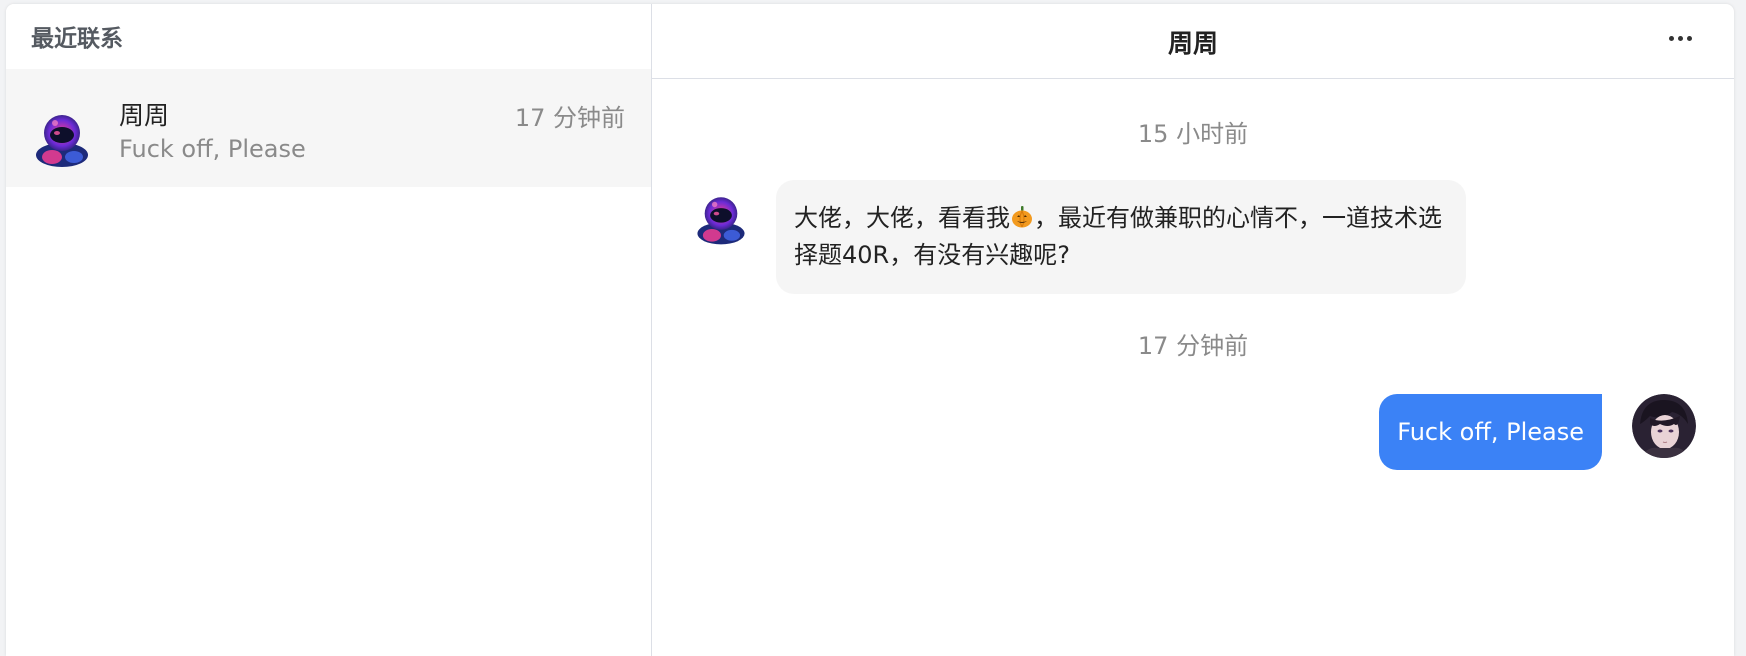 Image resolution: width=1746 pixels, height=656 pixels. Describe the element at coordinates (328, 128) in the screenshot. I see `contact-item: 周周 17 分钟前 Fuck off, Please` at that location.